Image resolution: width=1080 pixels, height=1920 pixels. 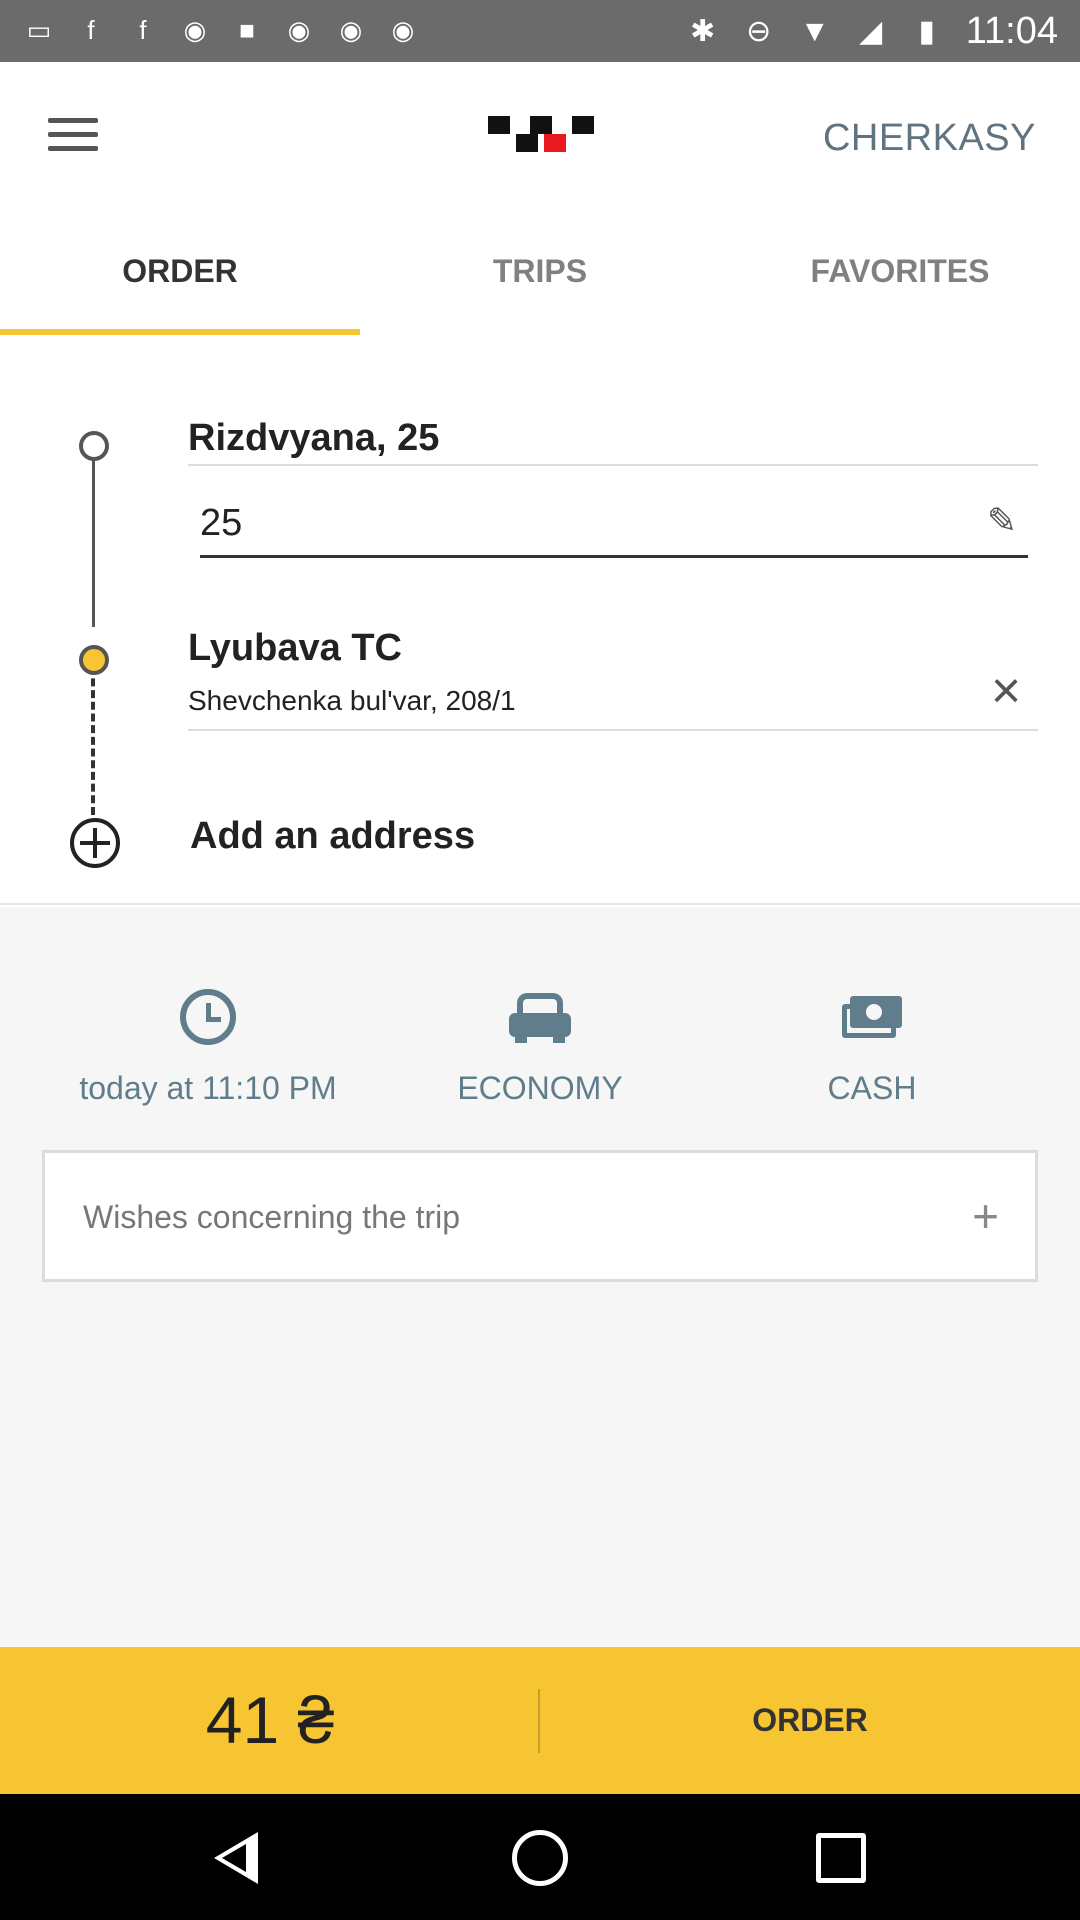 I want to click on car-icon, so click(x=540, y=1018).